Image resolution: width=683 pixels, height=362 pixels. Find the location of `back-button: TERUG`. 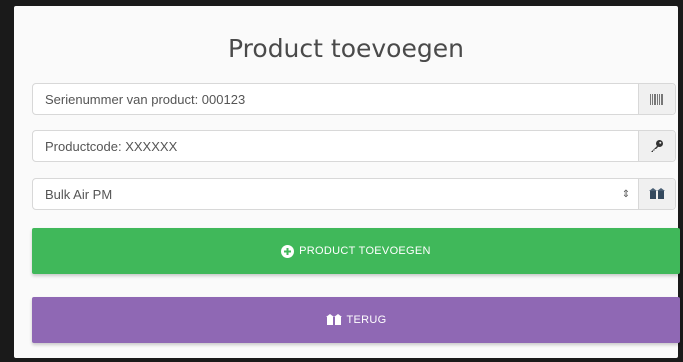

back-button: TERUG is located at coordinates (356, 320).